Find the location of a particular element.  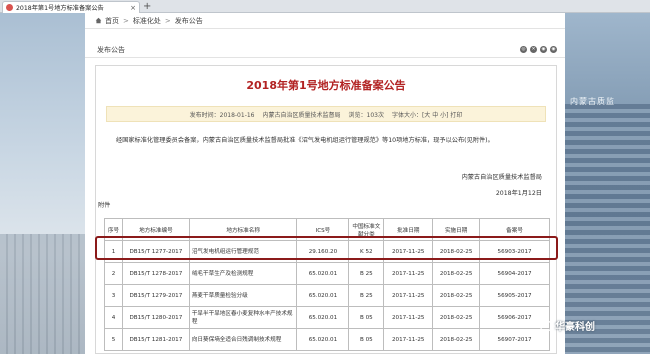

share-icon: ◎ is located at coordinates (523, 49).